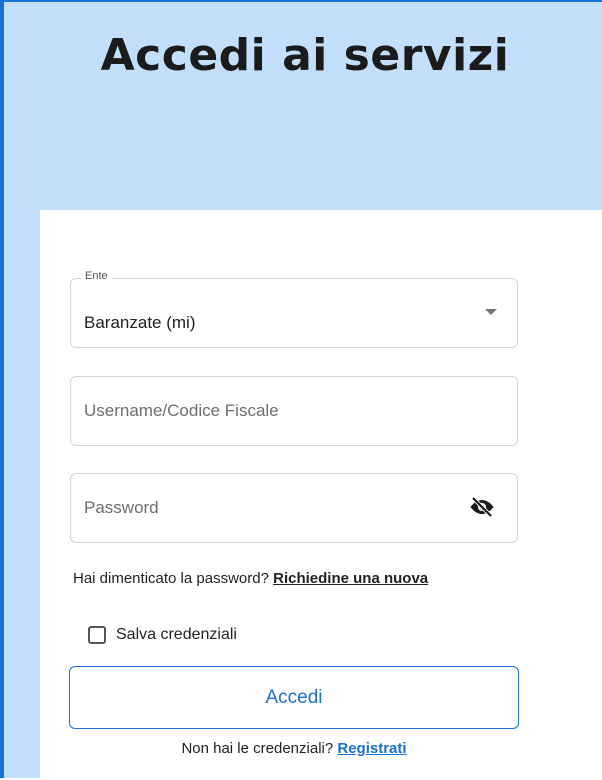 The width and height of the screenshot is (602, 780). What do you see at coordinates (257, 748) in the screenshot?
I see `register-text: Non hai le credenziali?` at bounding box center [257, 748].